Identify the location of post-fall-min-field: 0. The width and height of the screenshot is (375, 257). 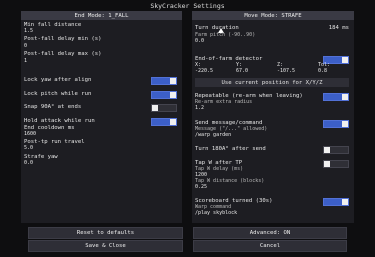
(25, 46).